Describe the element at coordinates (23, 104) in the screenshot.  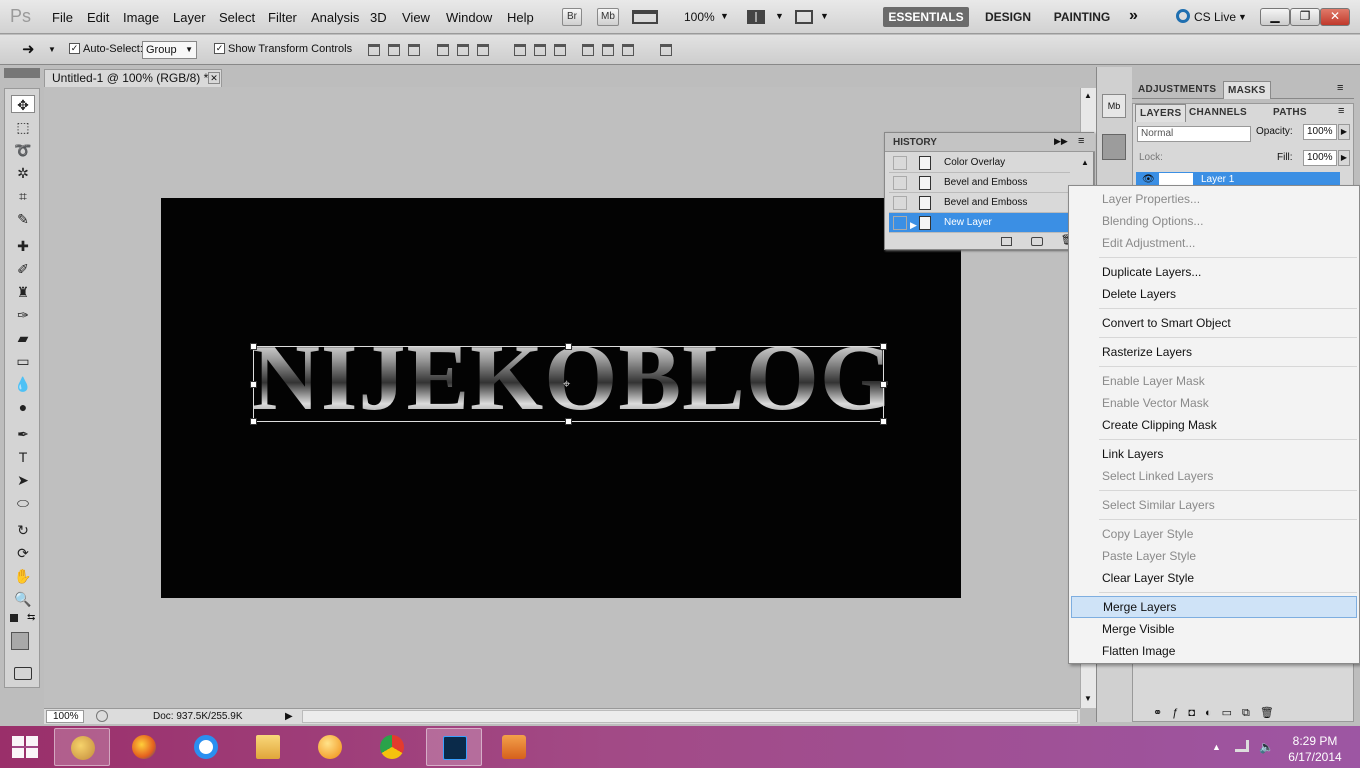
I see `move-tool-icon: ✥` at that location.